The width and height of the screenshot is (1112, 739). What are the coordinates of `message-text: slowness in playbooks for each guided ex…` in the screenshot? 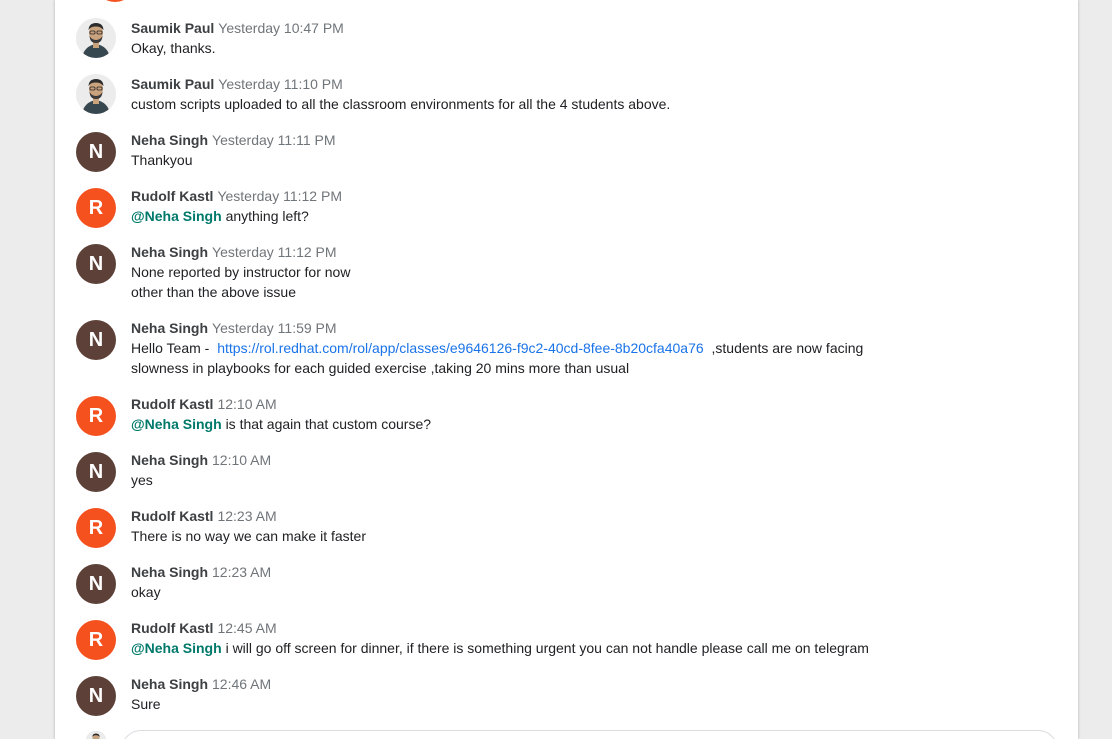 It's located at (380, 368).